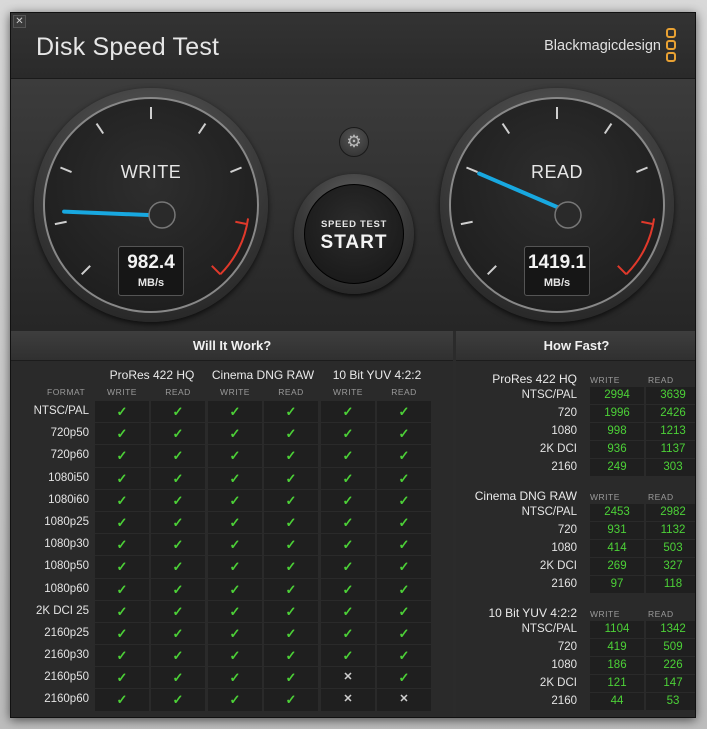  I want to click on app-title: Disk Speed Test, so click(128, 47).